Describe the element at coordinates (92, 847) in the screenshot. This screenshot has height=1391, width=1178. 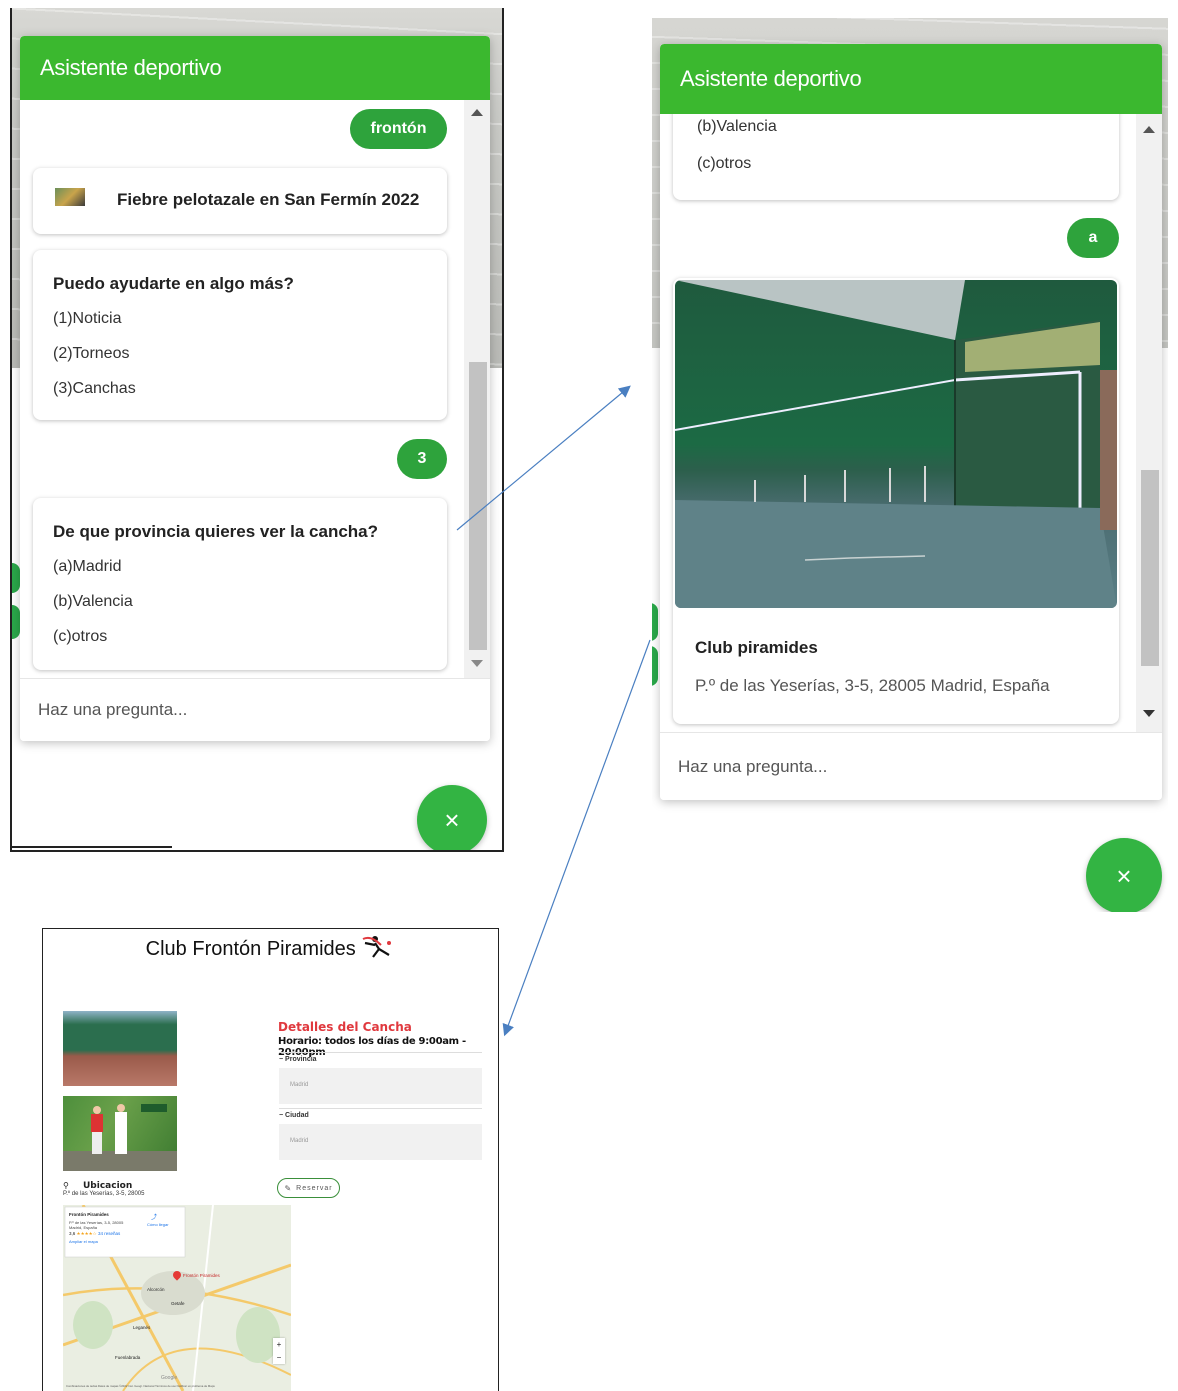
I see `divider` at that location.